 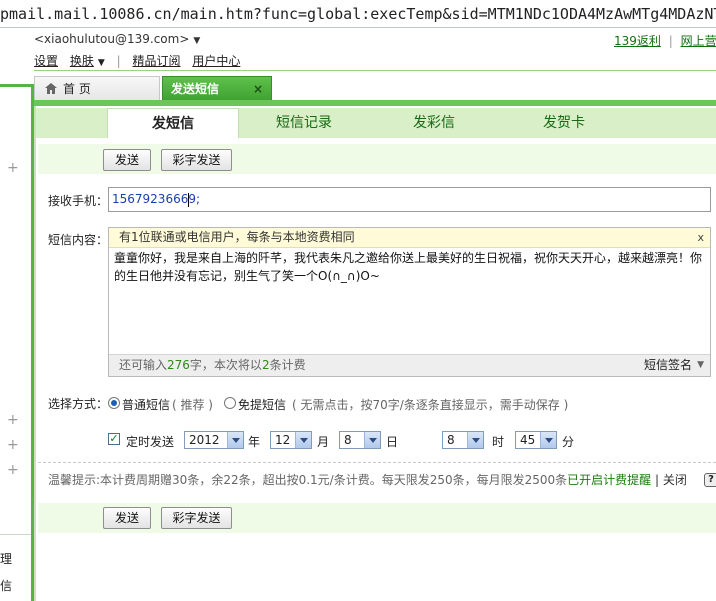 I want to click on receiver-phone-input: 15679236669;, so click(x=409, y=199).